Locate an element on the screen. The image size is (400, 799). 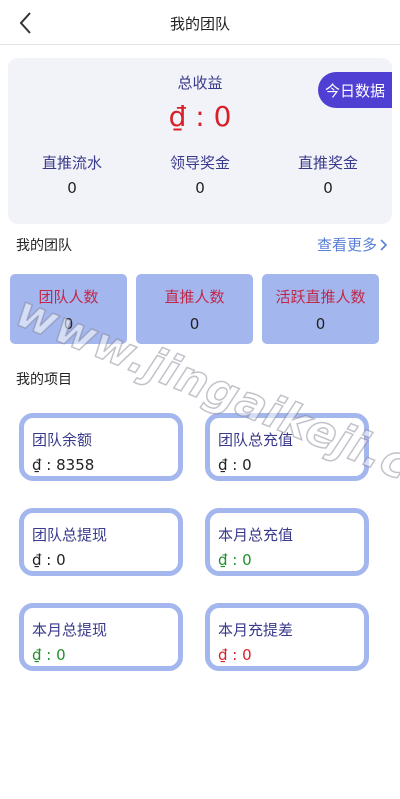
active-direct-count-card: 活跃直推人数 0 is located at coordinates (320, 309).